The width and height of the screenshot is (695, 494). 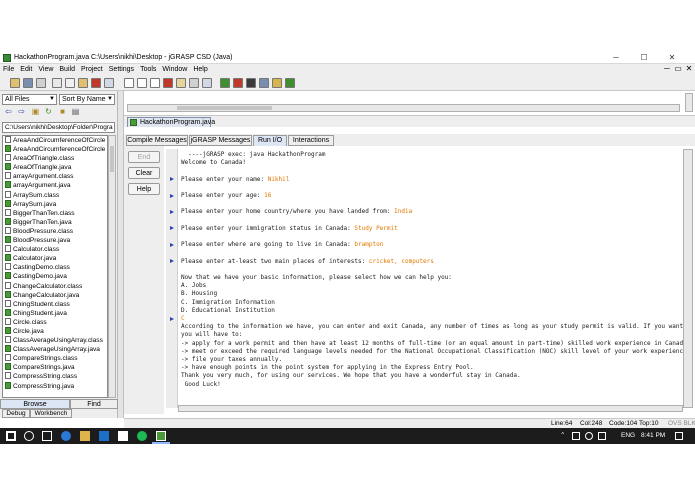 I want to click on menu-build: Build, so click(x=67, y=69).